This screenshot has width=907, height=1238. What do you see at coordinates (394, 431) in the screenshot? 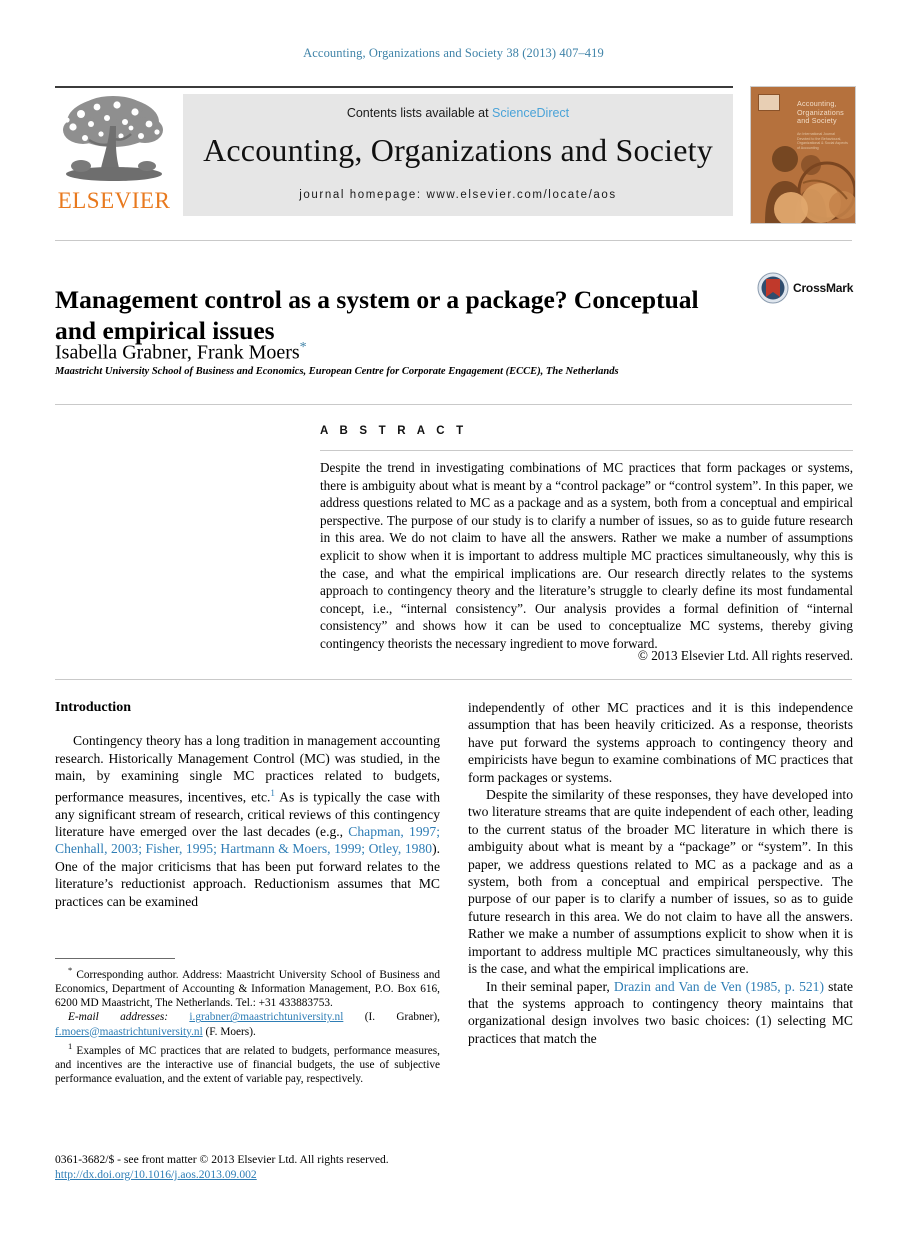
I see `abstract-heading: A B S T R A C T` at bounding box center [394, 431].